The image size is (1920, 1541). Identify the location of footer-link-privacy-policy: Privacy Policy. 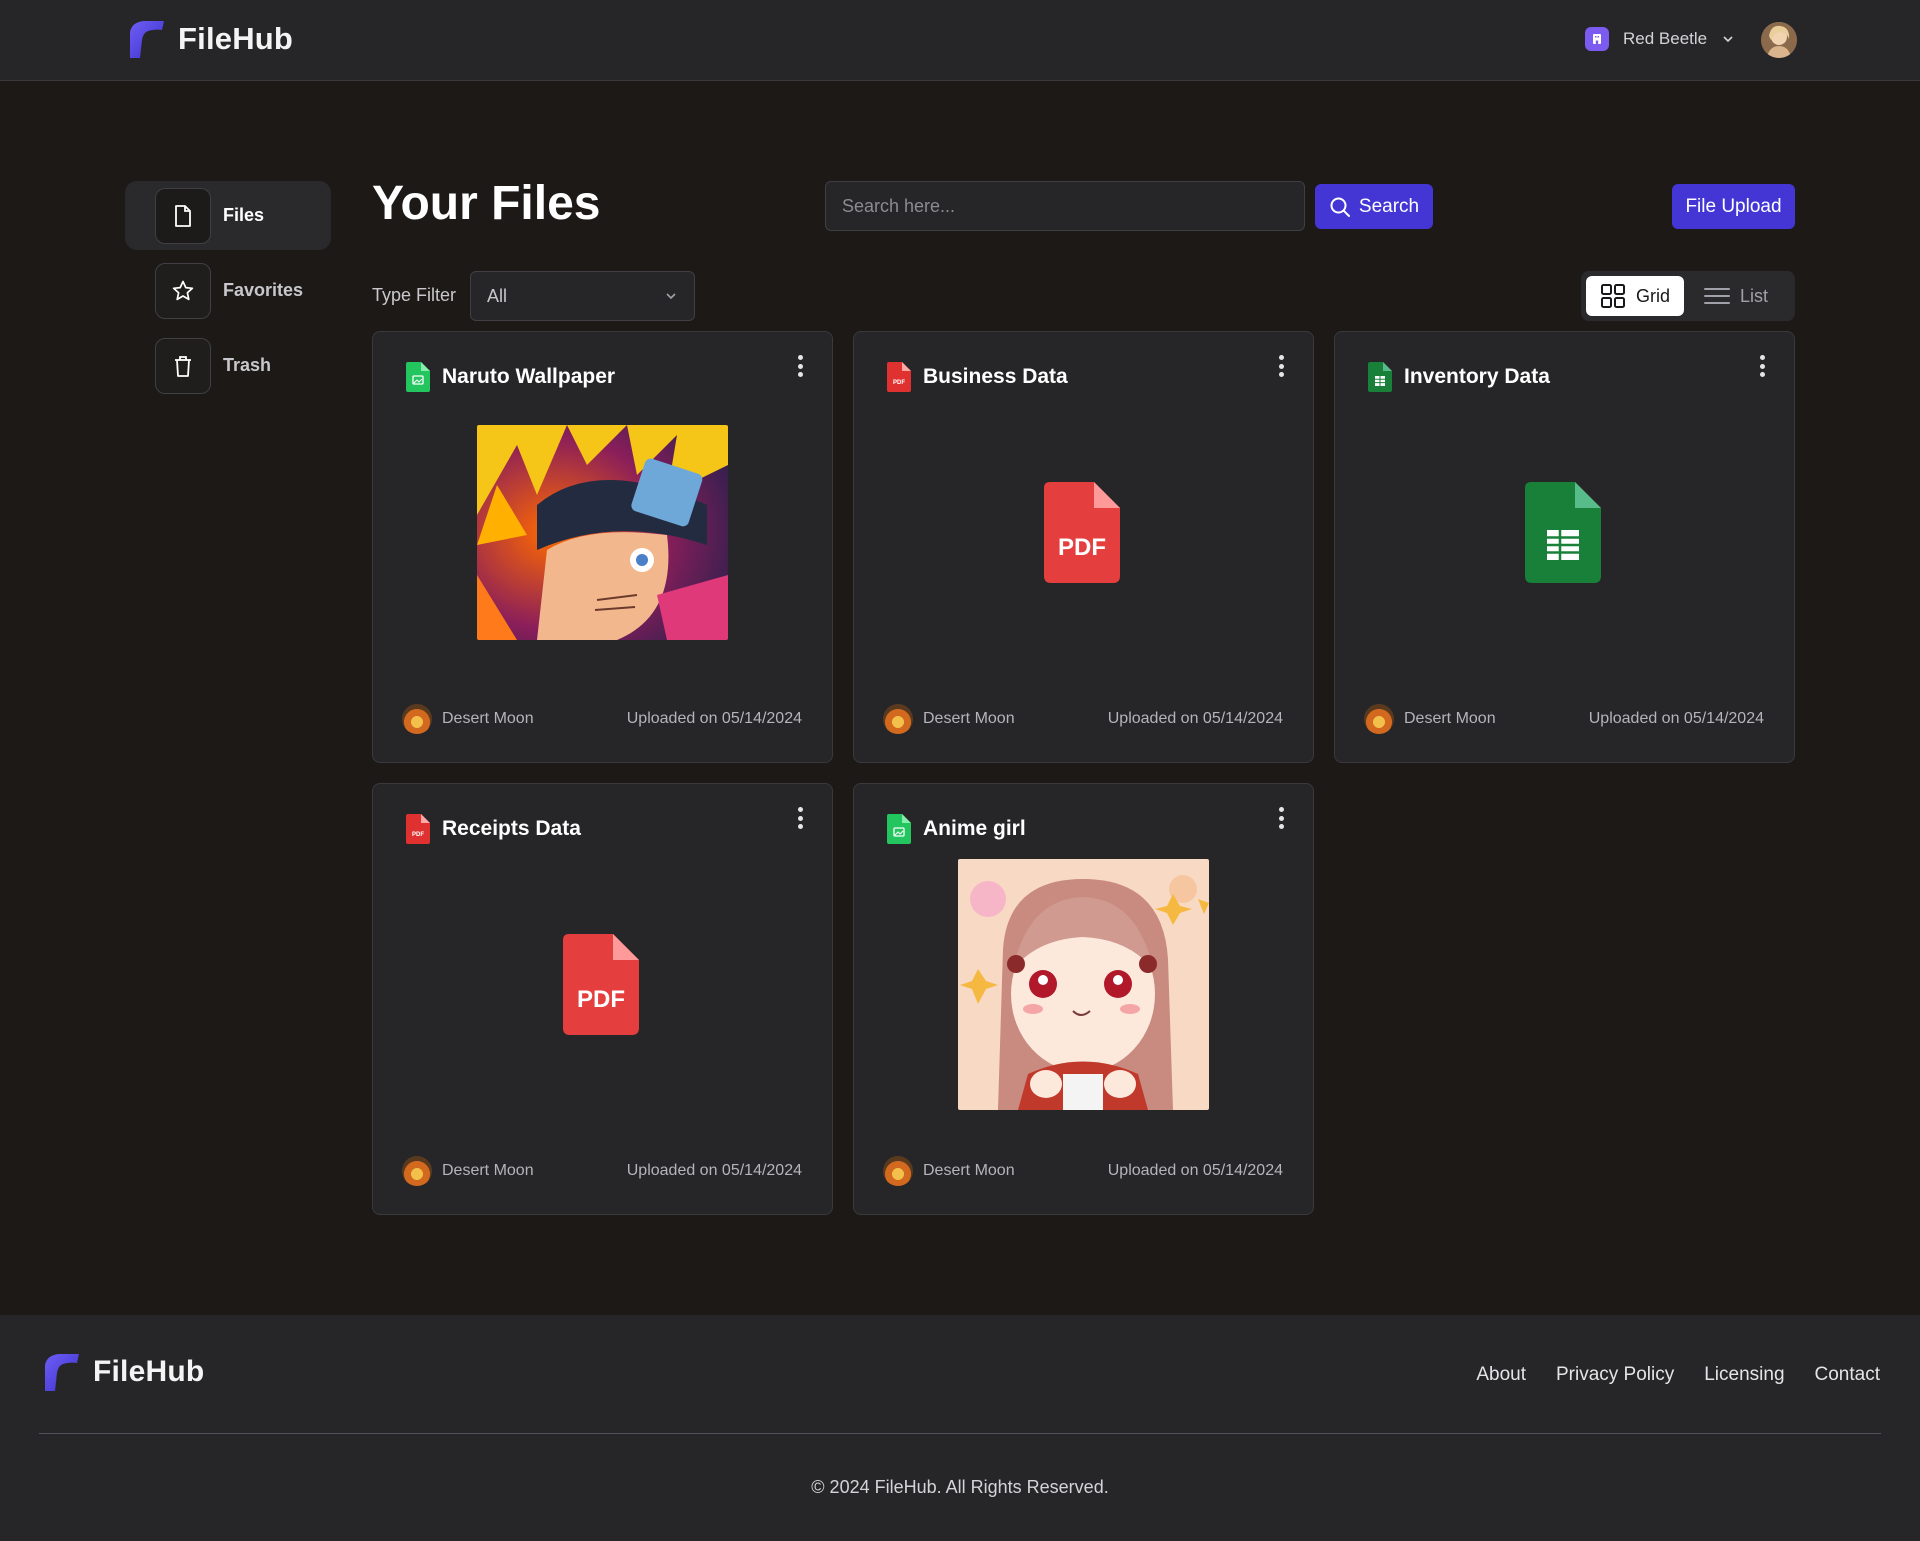
(1615, 1375).